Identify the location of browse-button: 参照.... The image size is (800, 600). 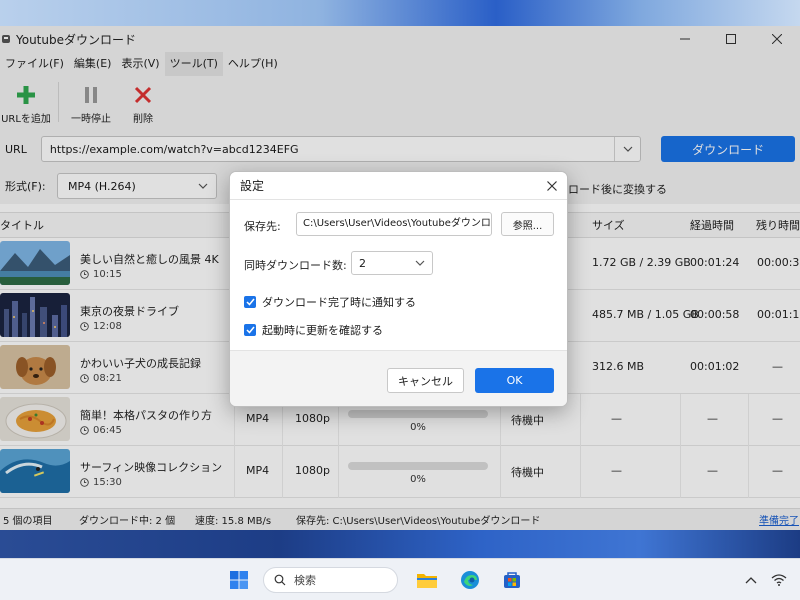
(527, 224).